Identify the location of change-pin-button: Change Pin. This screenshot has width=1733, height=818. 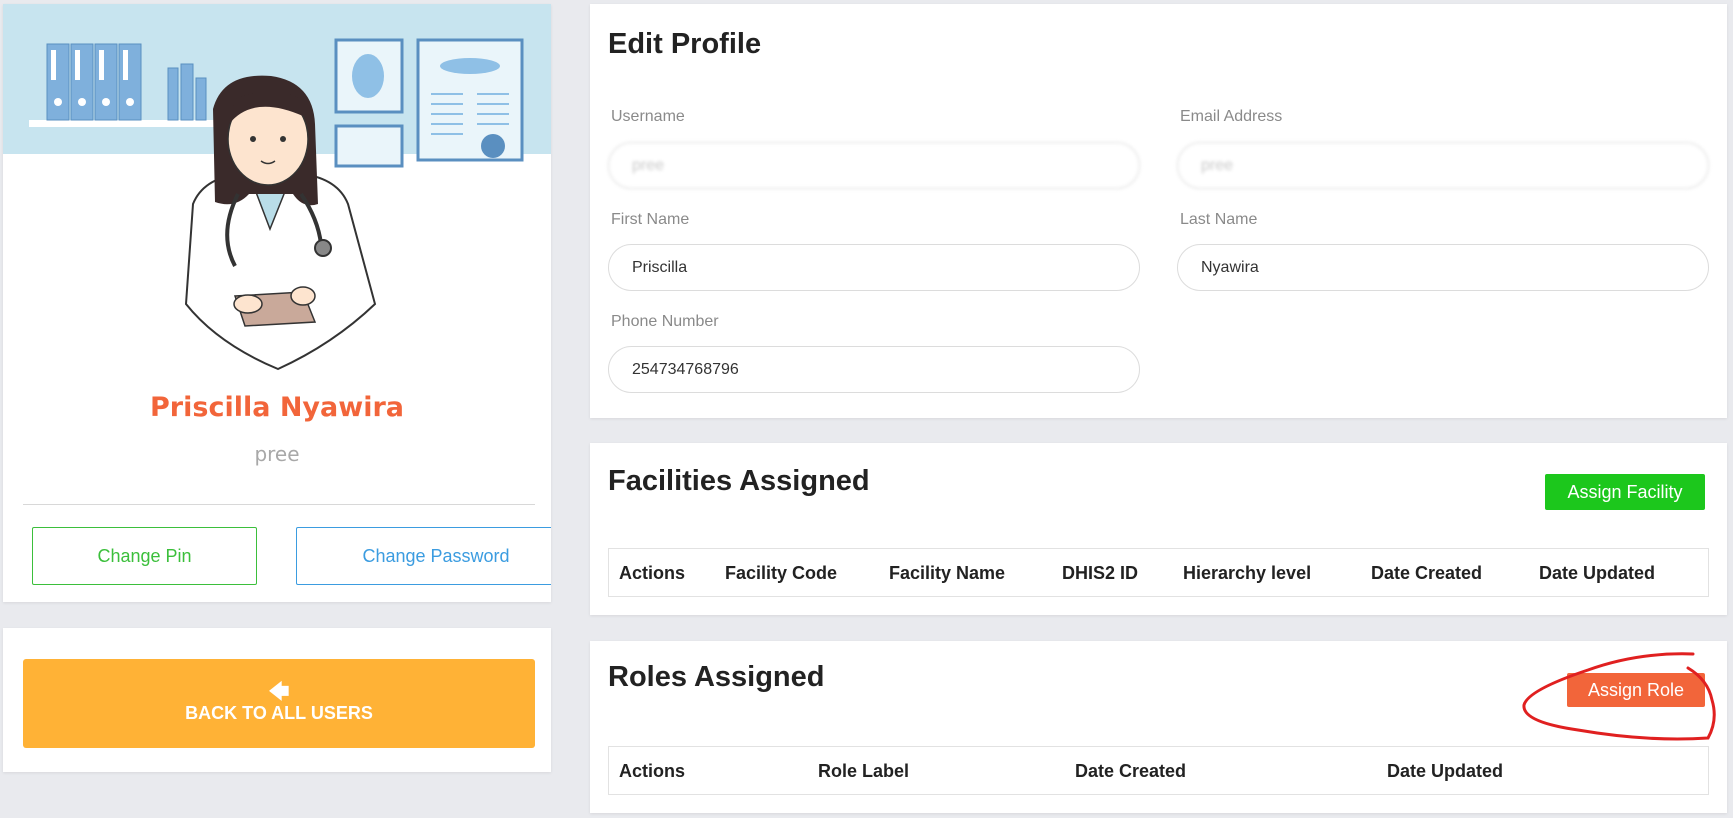
(144, 556).